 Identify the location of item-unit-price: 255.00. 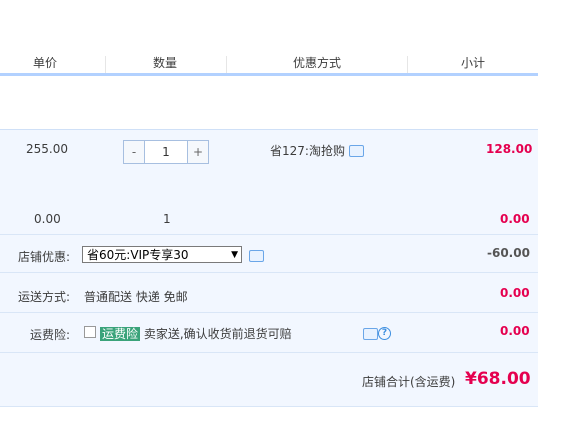
(47, 149).